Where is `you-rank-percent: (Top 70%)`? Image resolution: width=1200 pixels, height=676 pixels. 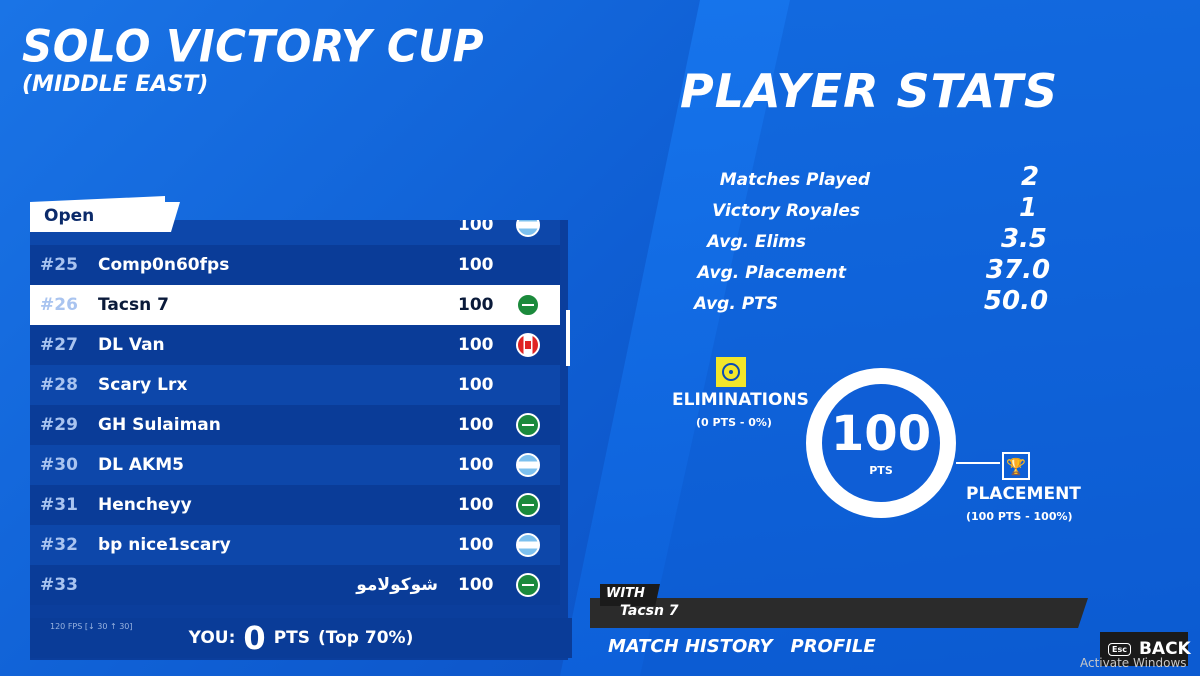 you-rank-percent: (Top 70%) is located at coordinates (366, 638).